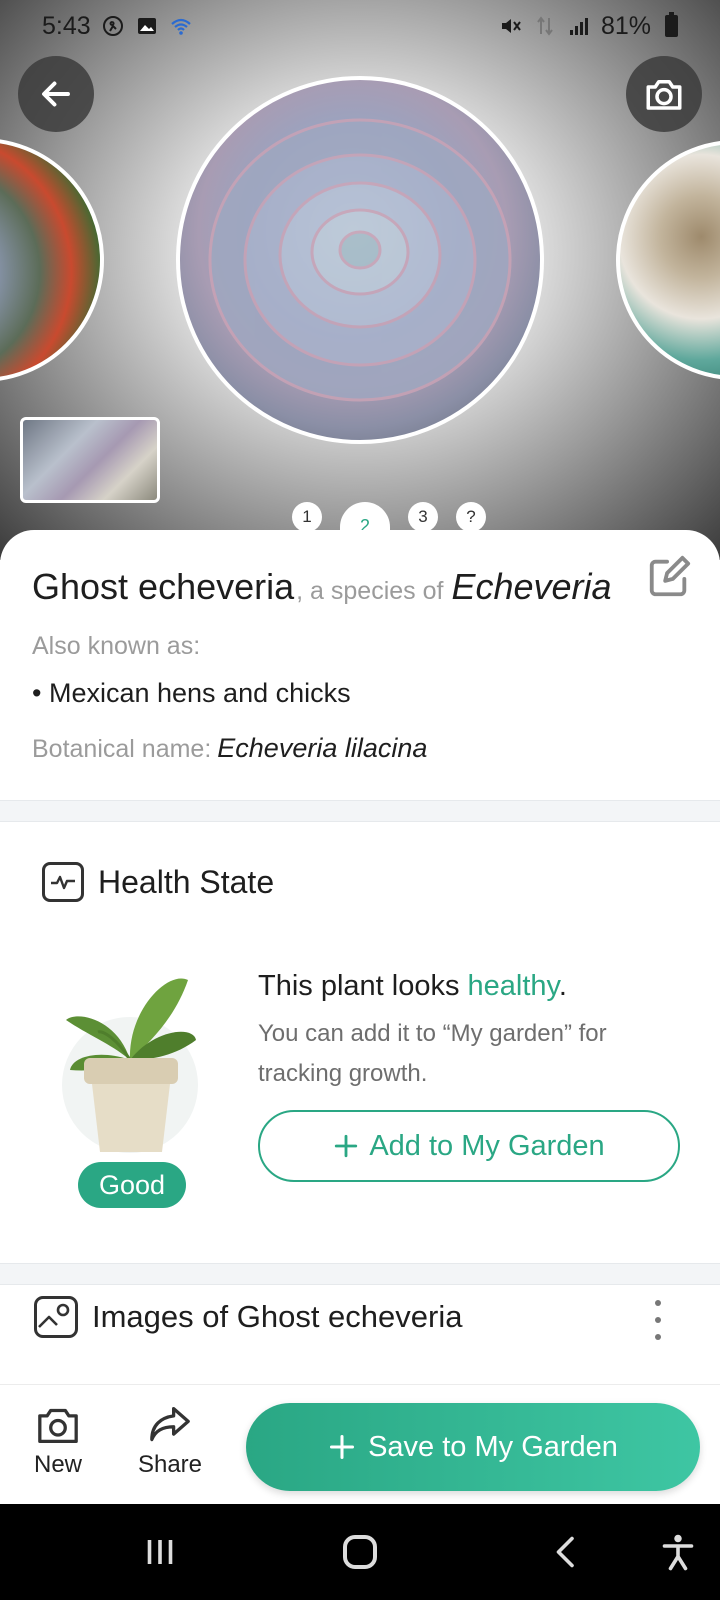 The width and height of the screenshot is (720, 1600). Describe the element at coordinates (277, 1316) in the screenshot. I see `images-section-title: Images of Ghost echeveria` at that location.